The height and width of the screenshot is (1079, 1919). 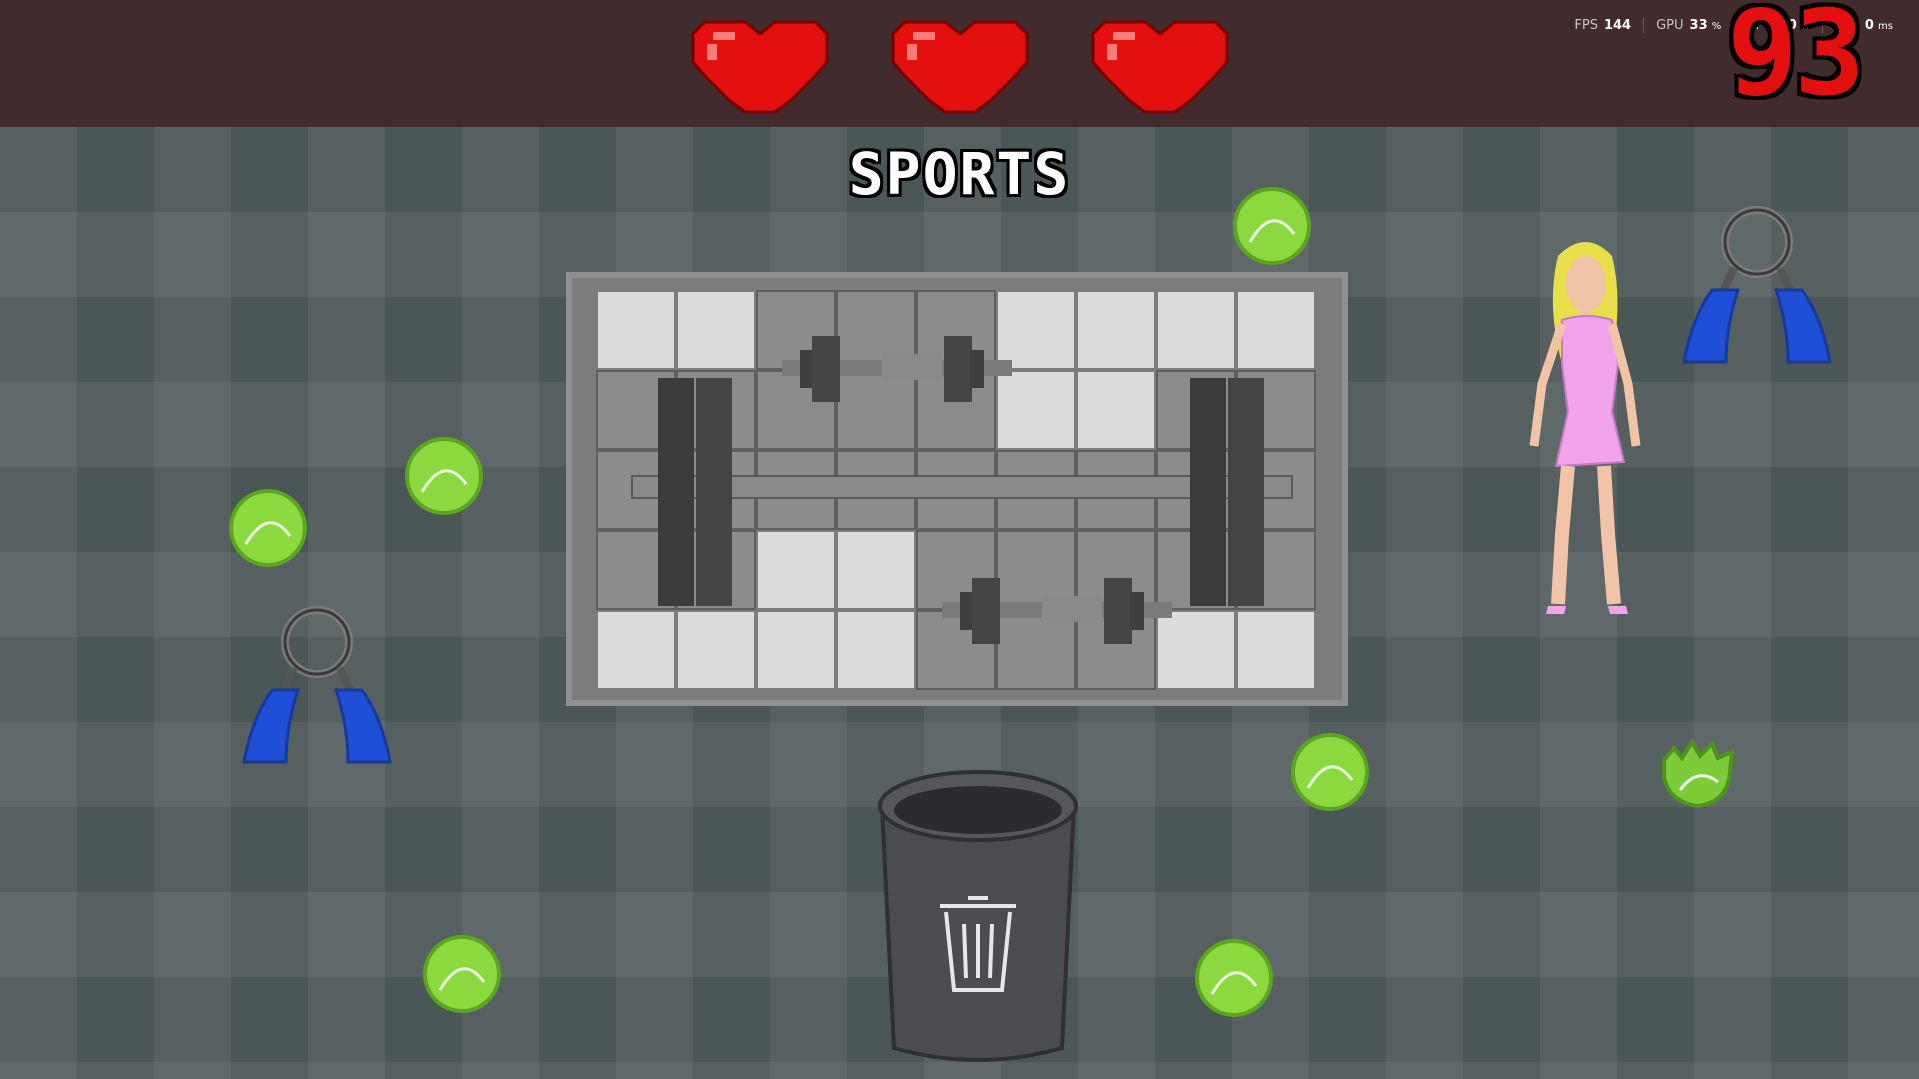 I want to click on burst-tennis-ball, so click(x=1698, y=770).